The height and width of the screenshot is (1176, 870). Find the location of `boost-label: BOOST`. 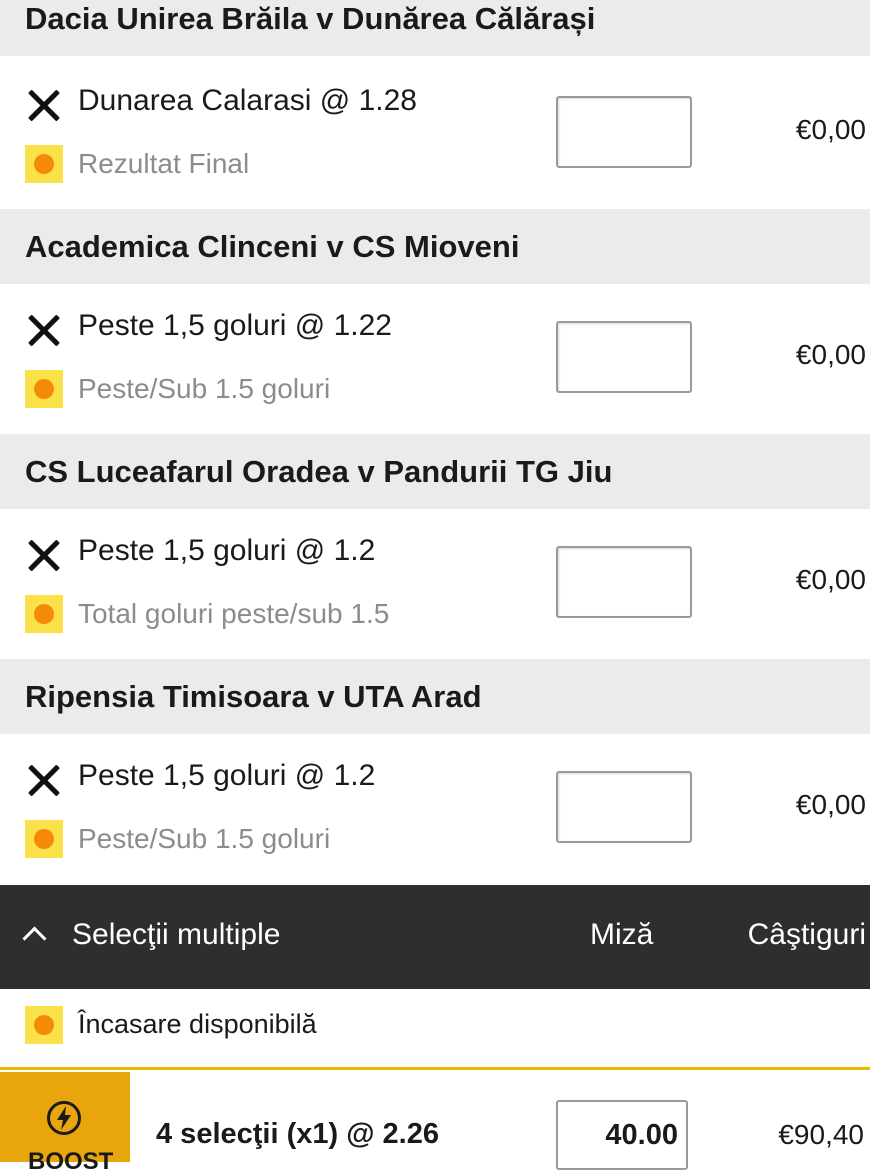

boost-label: BOOST is located at coordinates (71, 1161).